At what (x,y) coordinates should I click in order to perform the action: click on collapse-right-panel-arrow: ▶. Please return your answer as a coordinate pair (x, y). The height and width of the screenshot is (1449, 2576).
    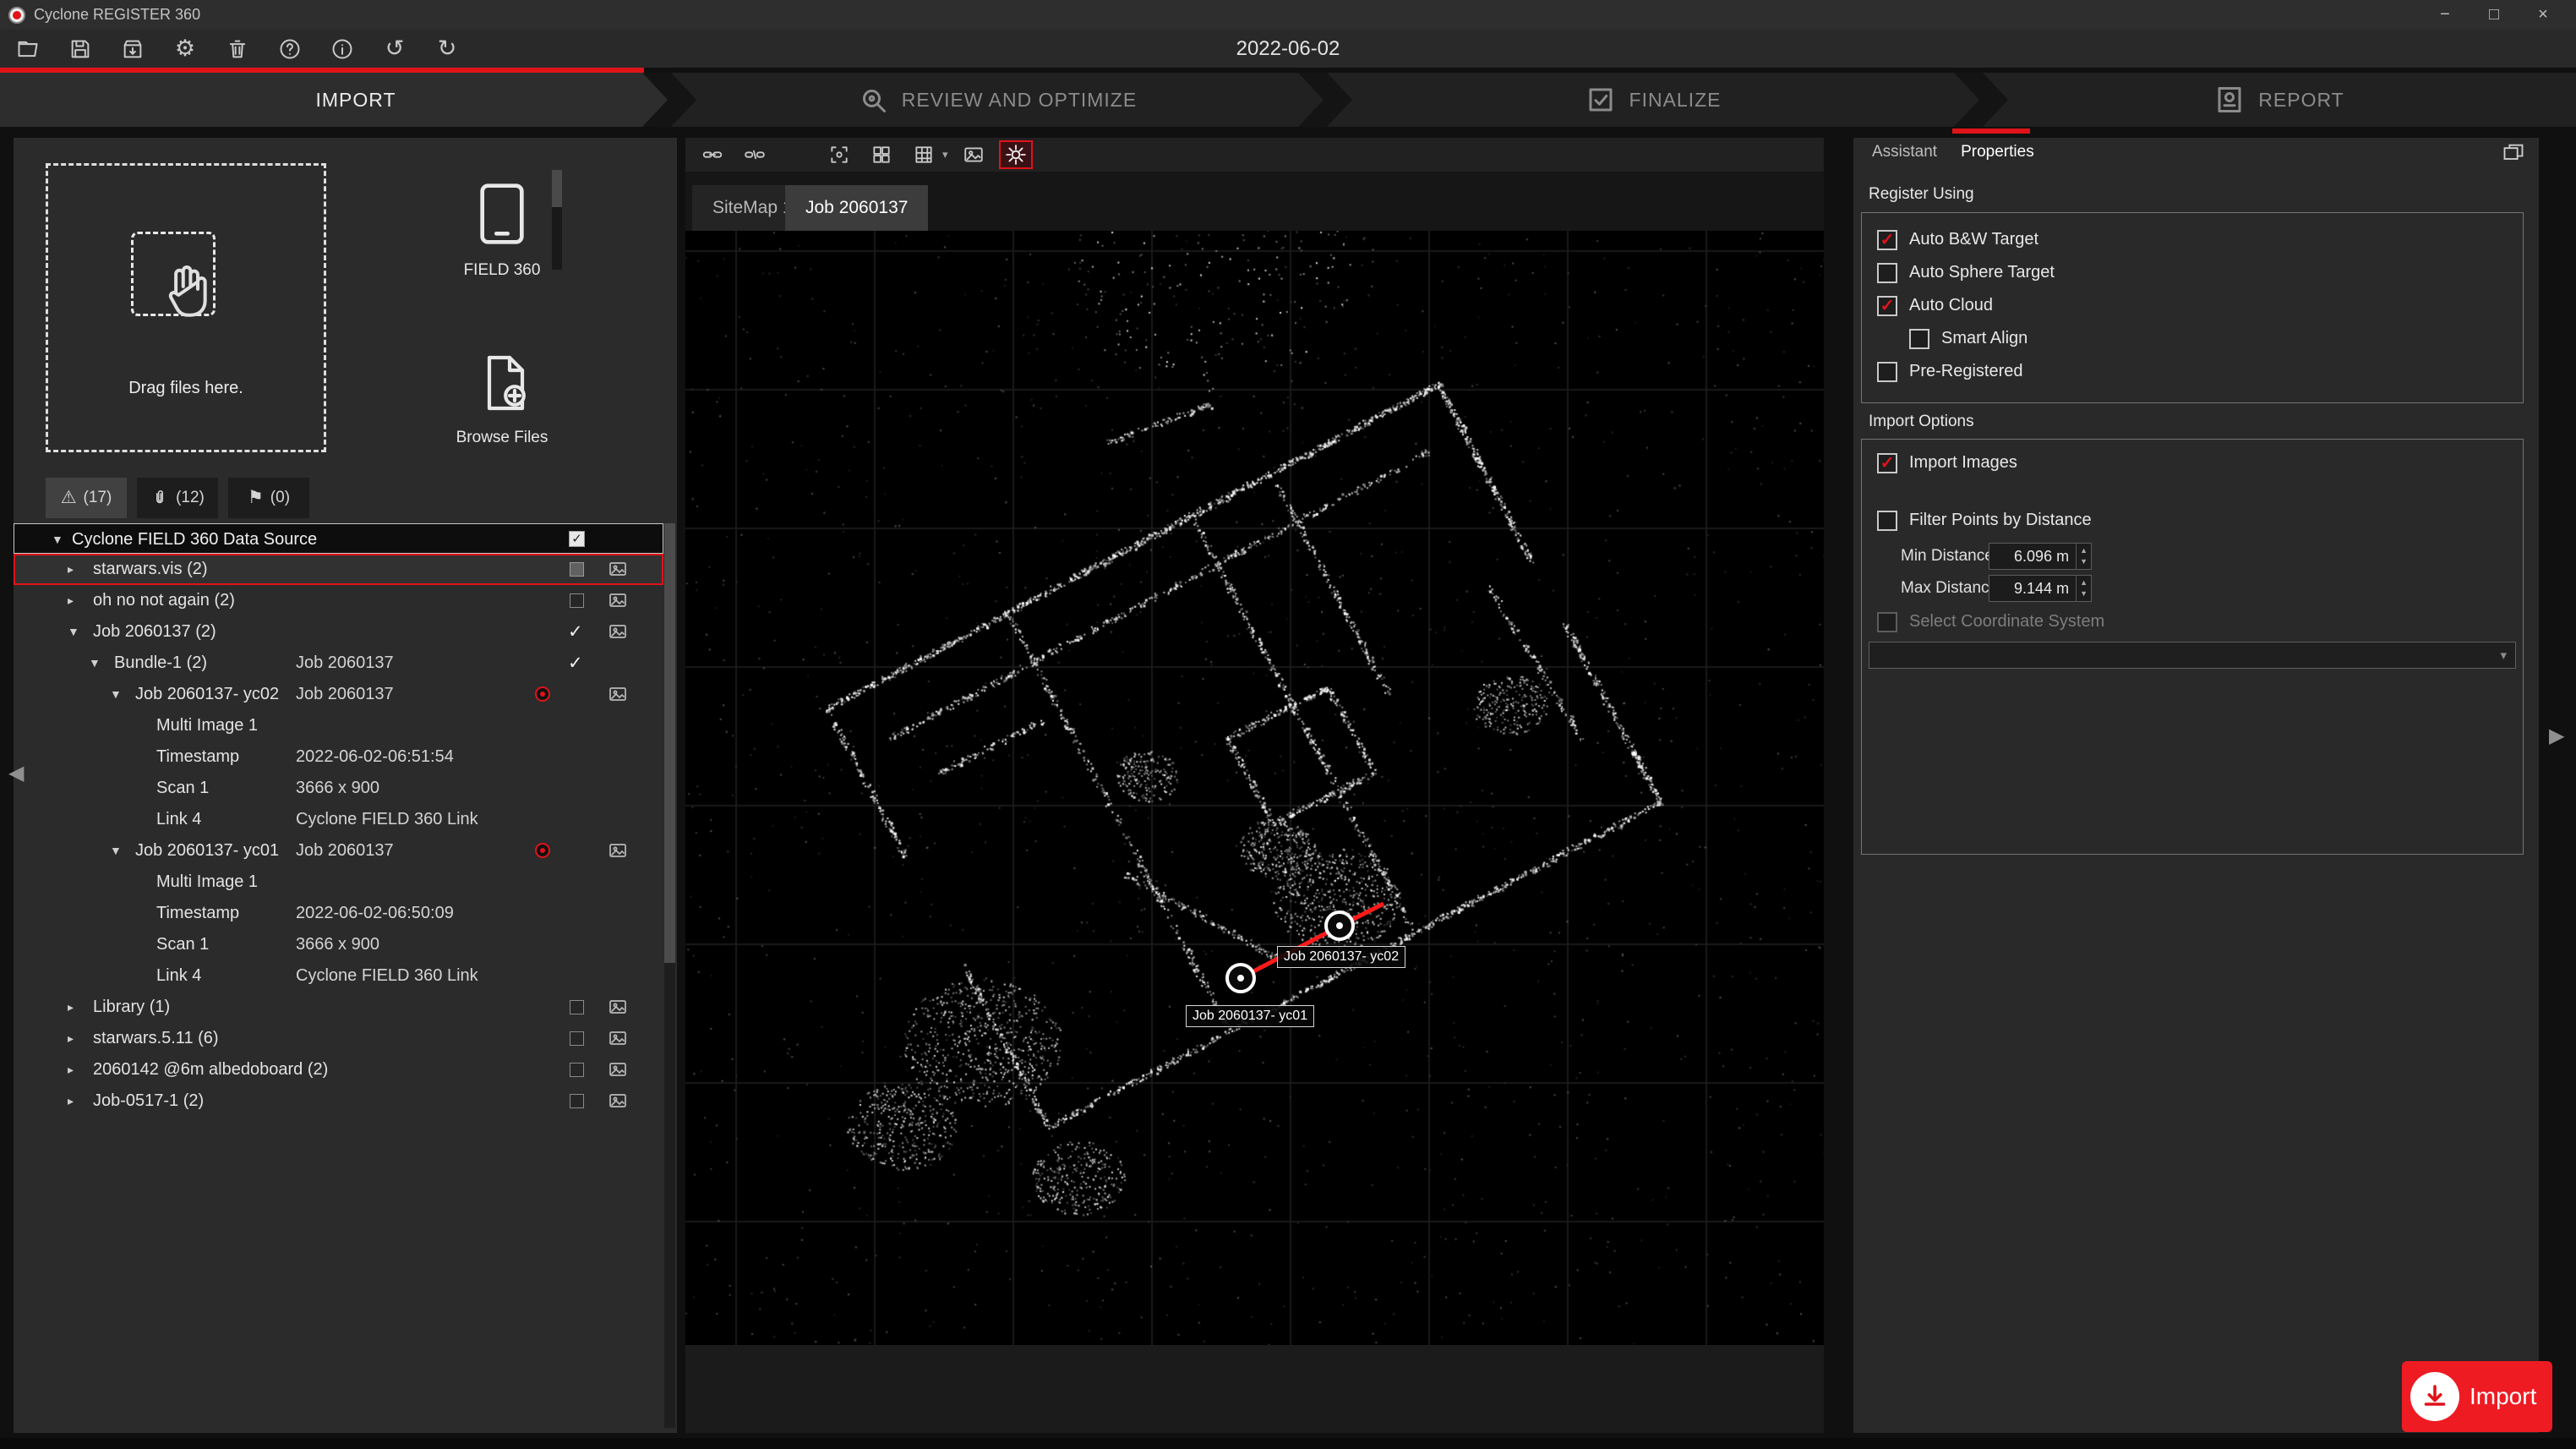
    Looking at the image, I should click on (2556, 736).